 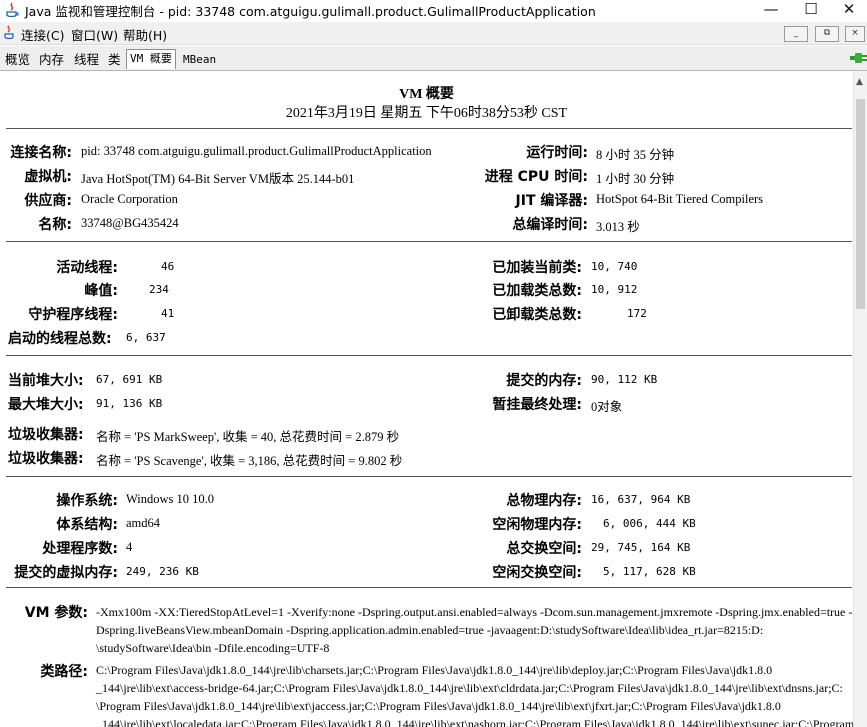 I want to click on total-swap-label: 总交换空间:, so click(x=544, y=549).